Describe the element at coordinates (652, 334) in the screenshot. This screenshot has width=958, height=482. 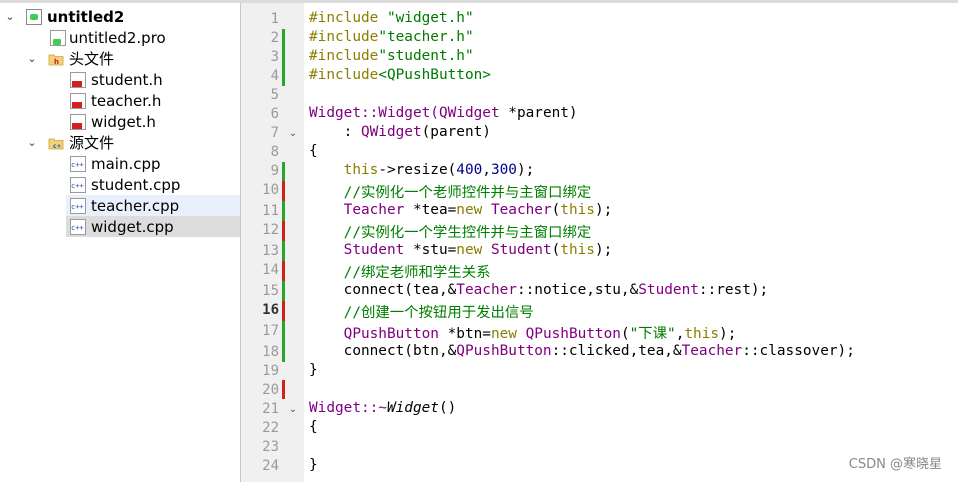
I see `string-literal: "下课"` at that location.